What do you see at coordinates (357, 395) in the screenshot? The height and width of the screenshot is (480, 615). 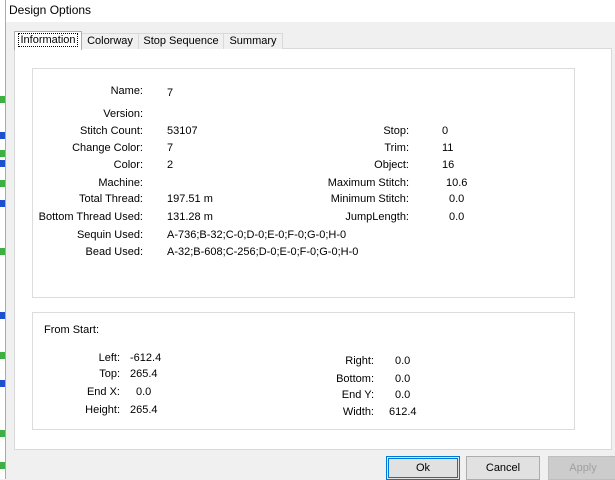 I see `end-y-label: End Y:` at bounding box center [357, 395].